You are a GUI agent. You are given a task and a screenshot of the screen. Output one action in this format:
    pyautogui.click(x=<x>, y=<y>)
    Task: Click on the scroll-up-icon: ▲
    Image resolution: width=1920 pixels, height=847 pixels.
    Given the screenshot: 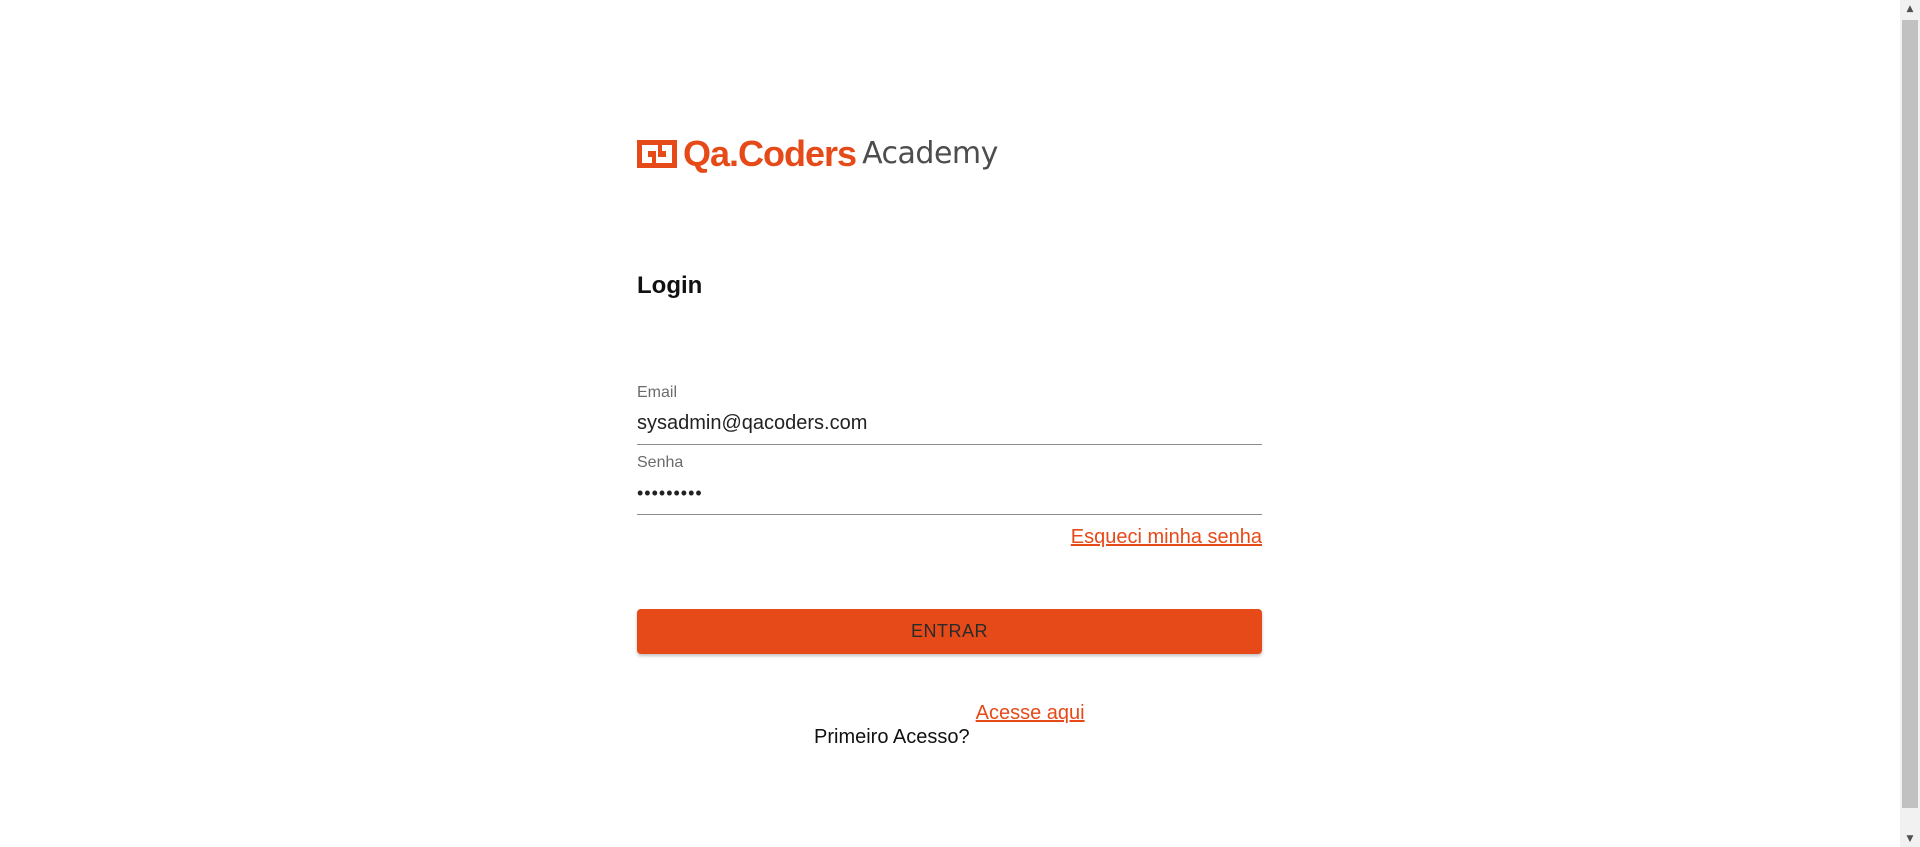 What is the action you would take?
    pyautogui.click(x=1910, y=8)
    